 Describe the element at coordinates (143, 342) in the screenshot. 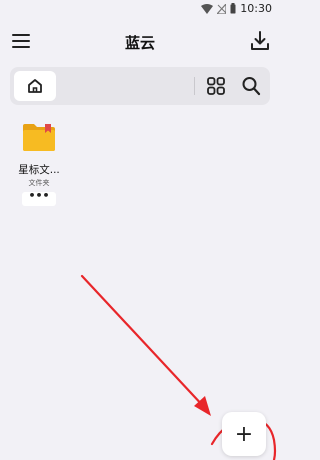

I see `annotation-arrow-line` at that location.